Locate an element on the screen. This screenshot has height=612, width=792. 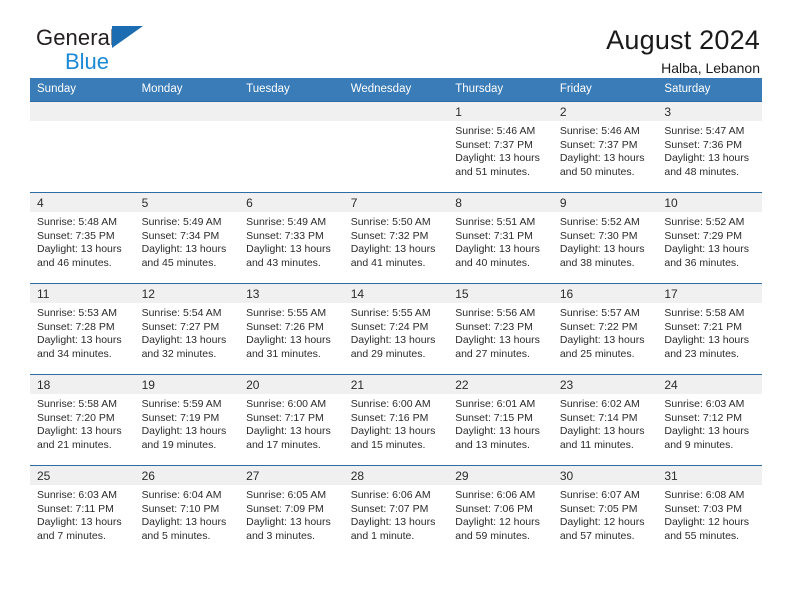
day-number is located at coordinates (396, 111).